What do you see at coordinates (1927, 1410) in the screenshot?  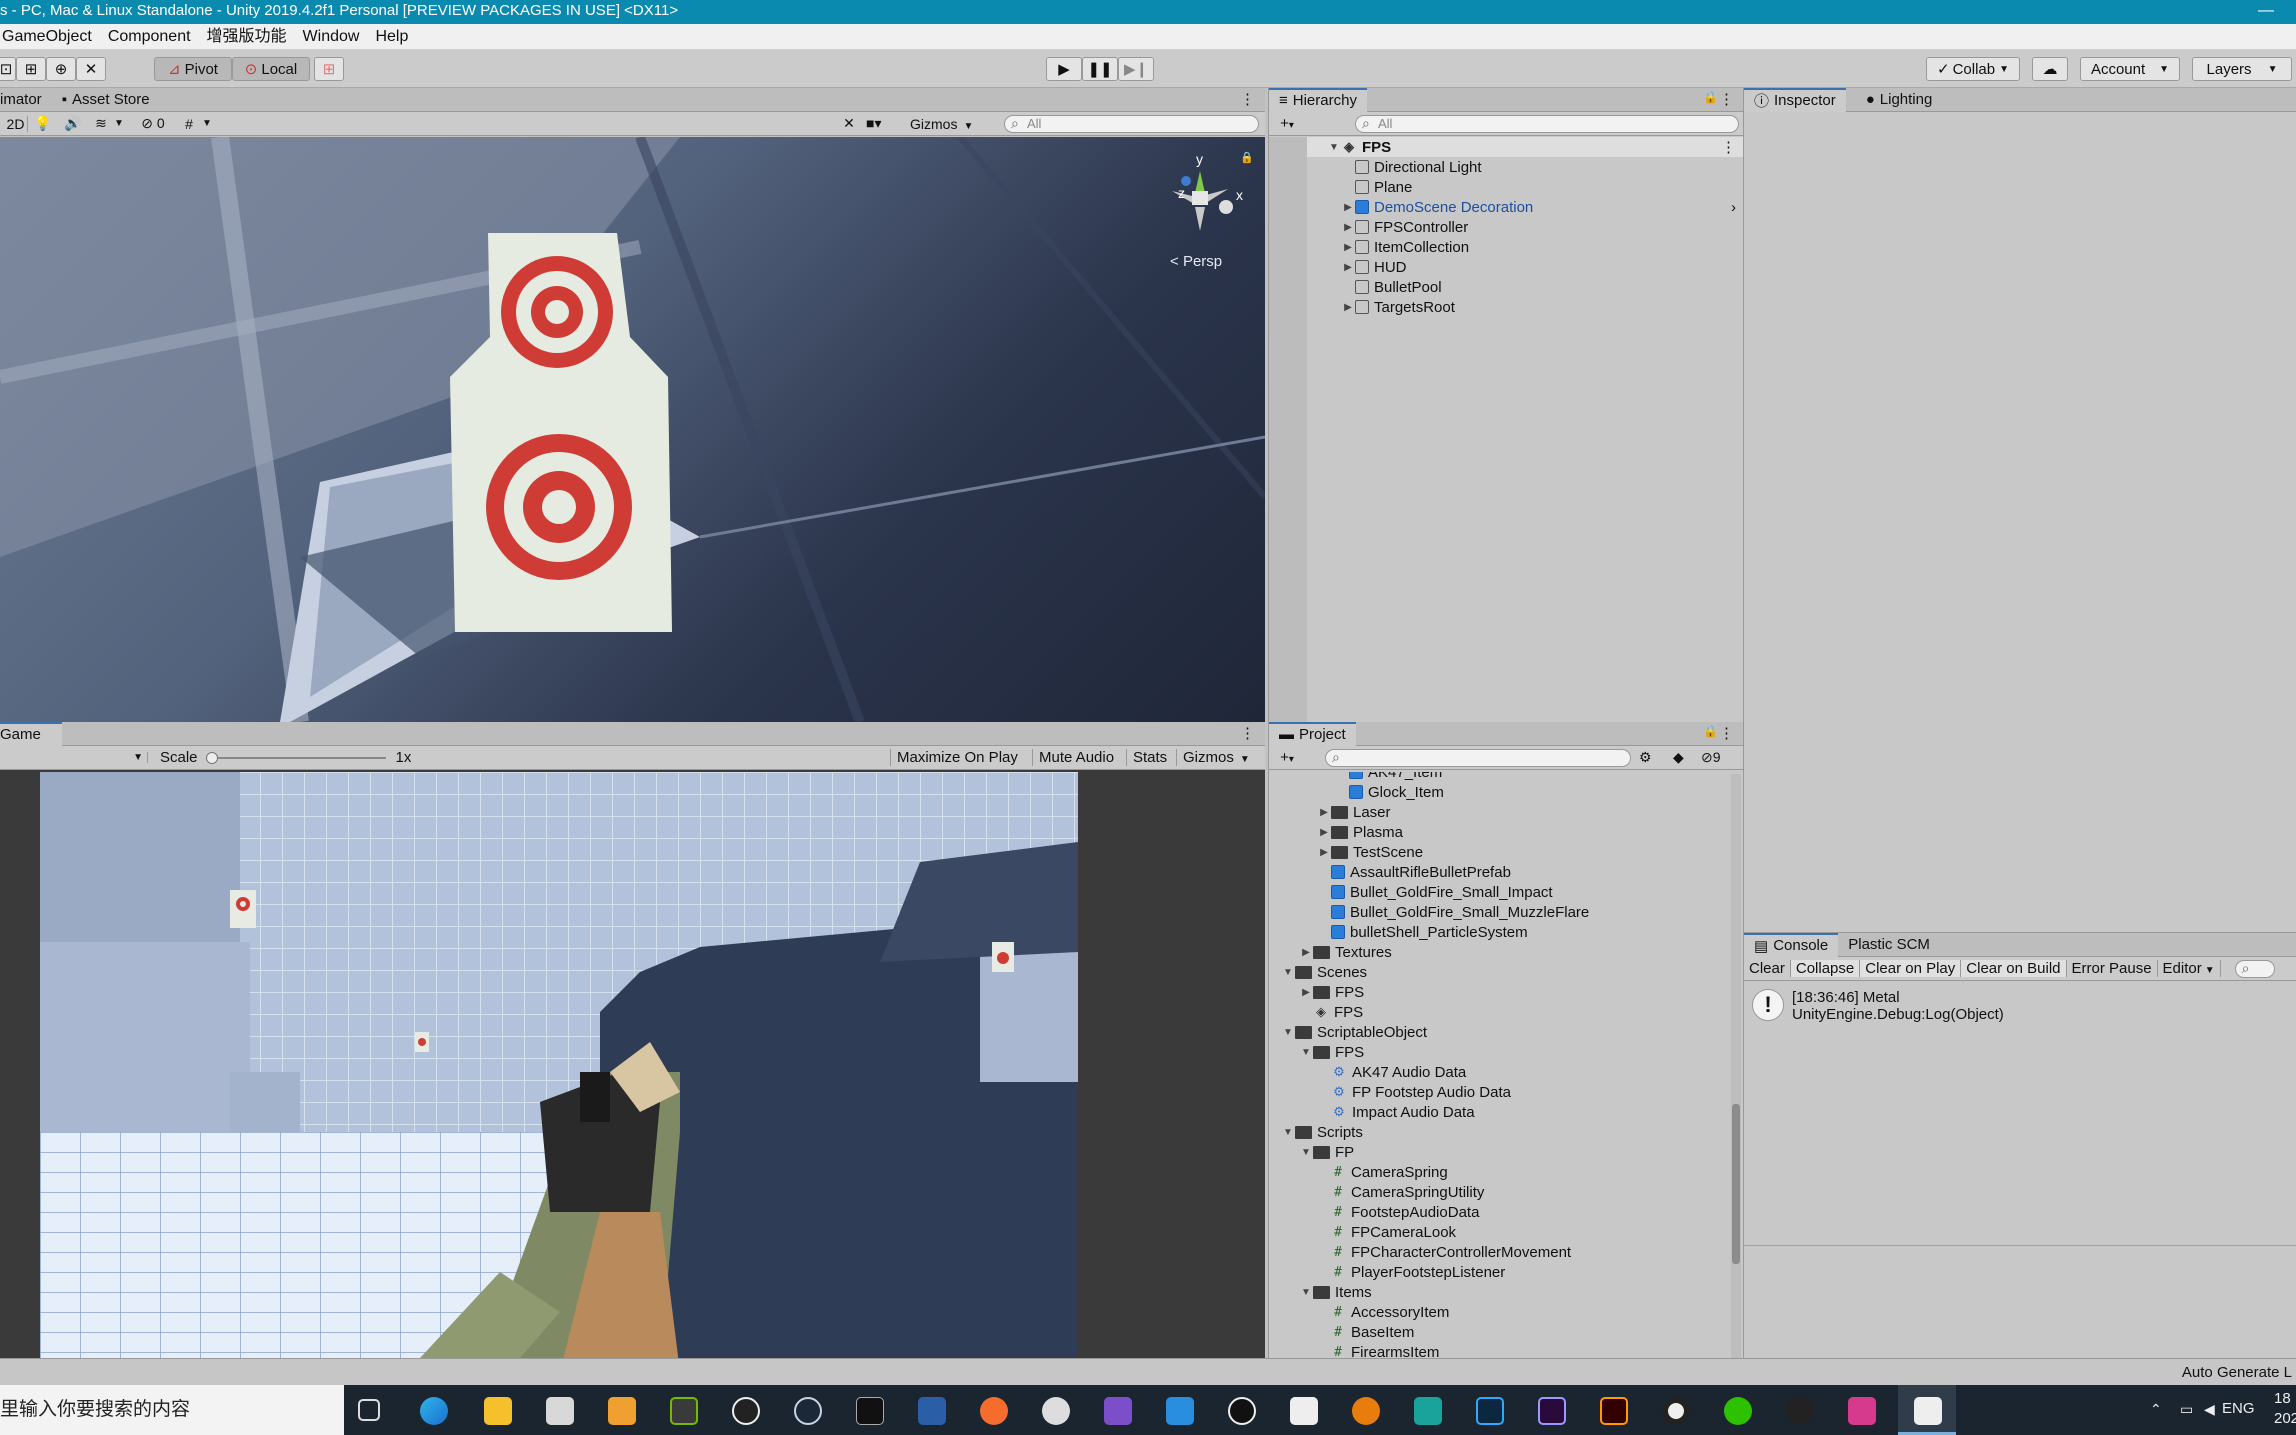 I see `unity-editor-taskbar-button` at bounding box center [1927, 1410].